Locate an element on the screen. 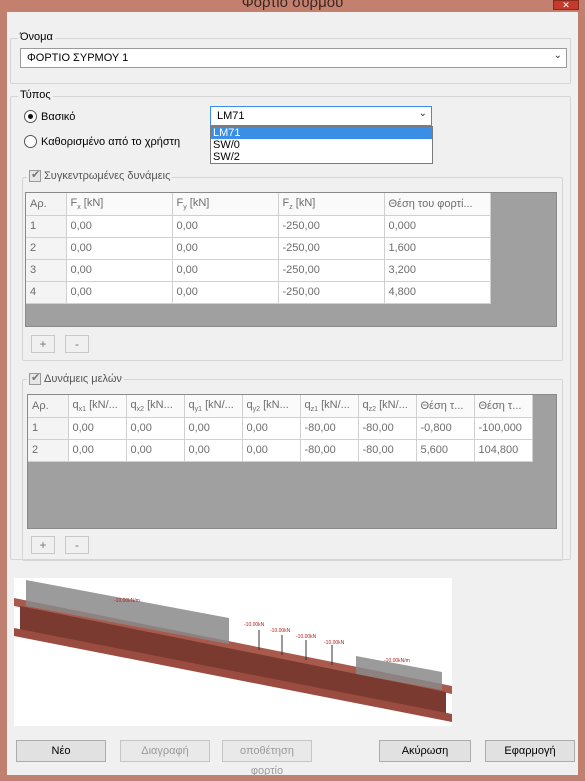 This screenshot has width=585, height=781. cell-pos-end: -100,000 is located at coordinates (503, 428).